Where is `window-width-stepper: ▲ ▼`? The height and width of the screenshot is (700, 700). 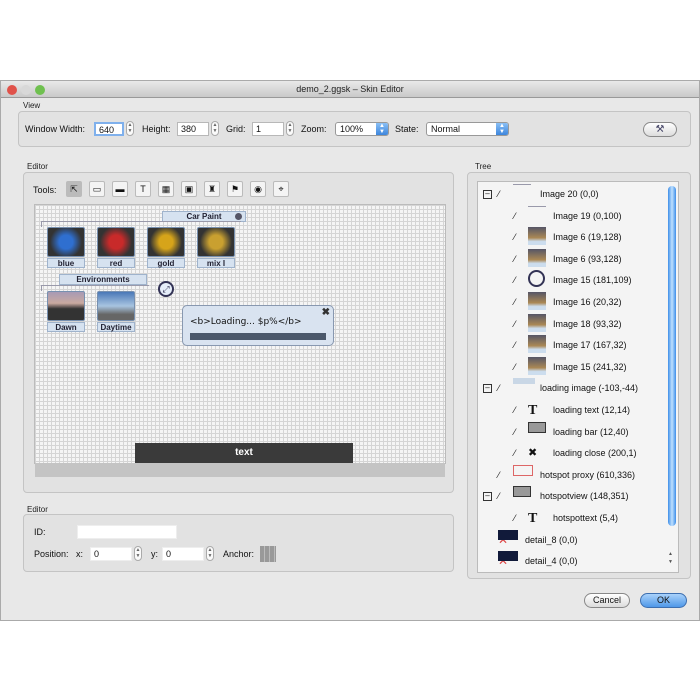 window-width-stepper: ▲ ▼ is located at coordinates (130, 128).